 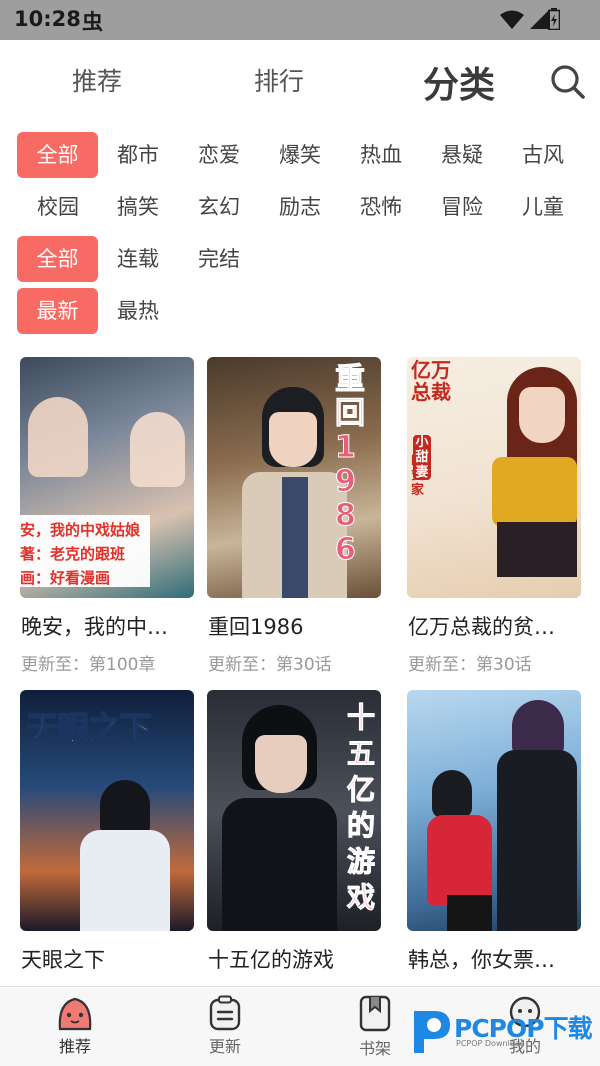 I want to click on comic-title: 十五亿的游戏, so click(x=271, y=960).